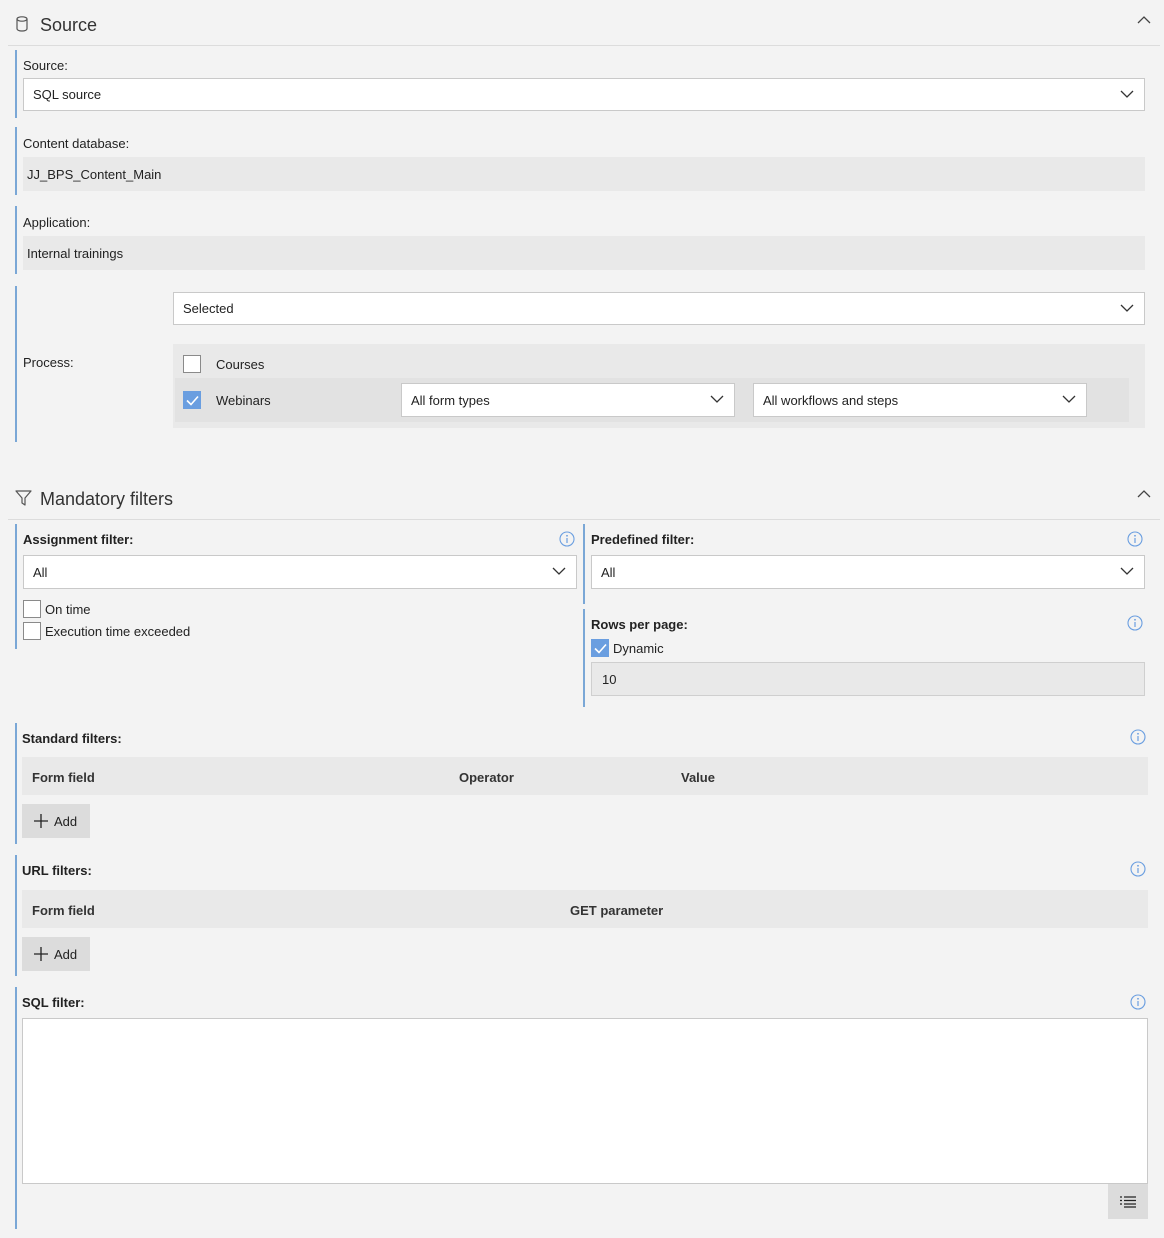 This screenshot has height=1238, width=1164. I want to click on rows-bar, so click(584, 658).